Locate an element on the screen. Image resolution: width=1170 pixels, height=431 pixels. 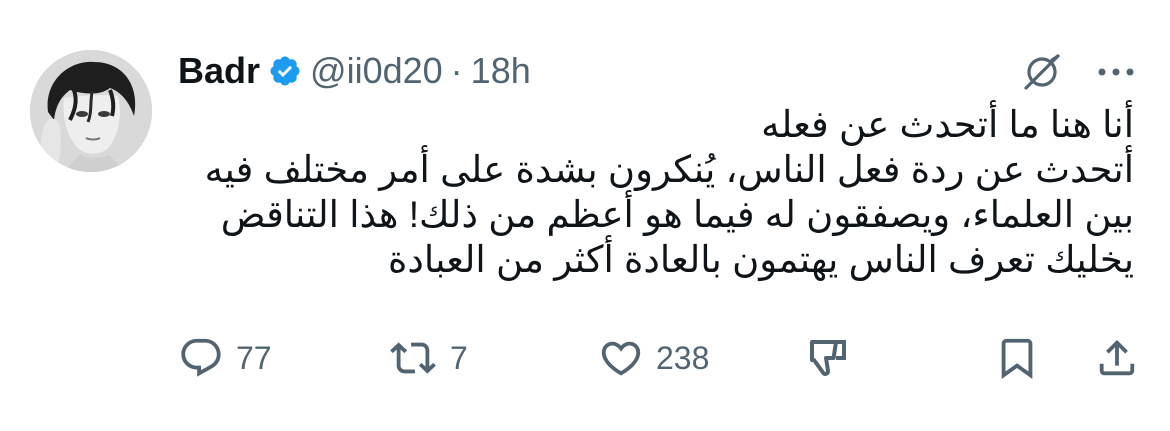
like-icon is located at coordinates (621, 358).